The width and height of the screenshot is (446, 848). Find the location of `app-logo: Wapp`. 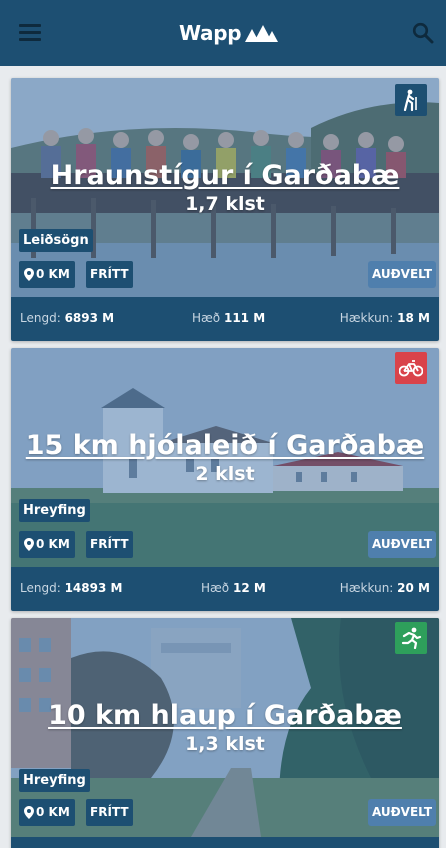

app-logo: Wapp is located at coordinates (229, 33).